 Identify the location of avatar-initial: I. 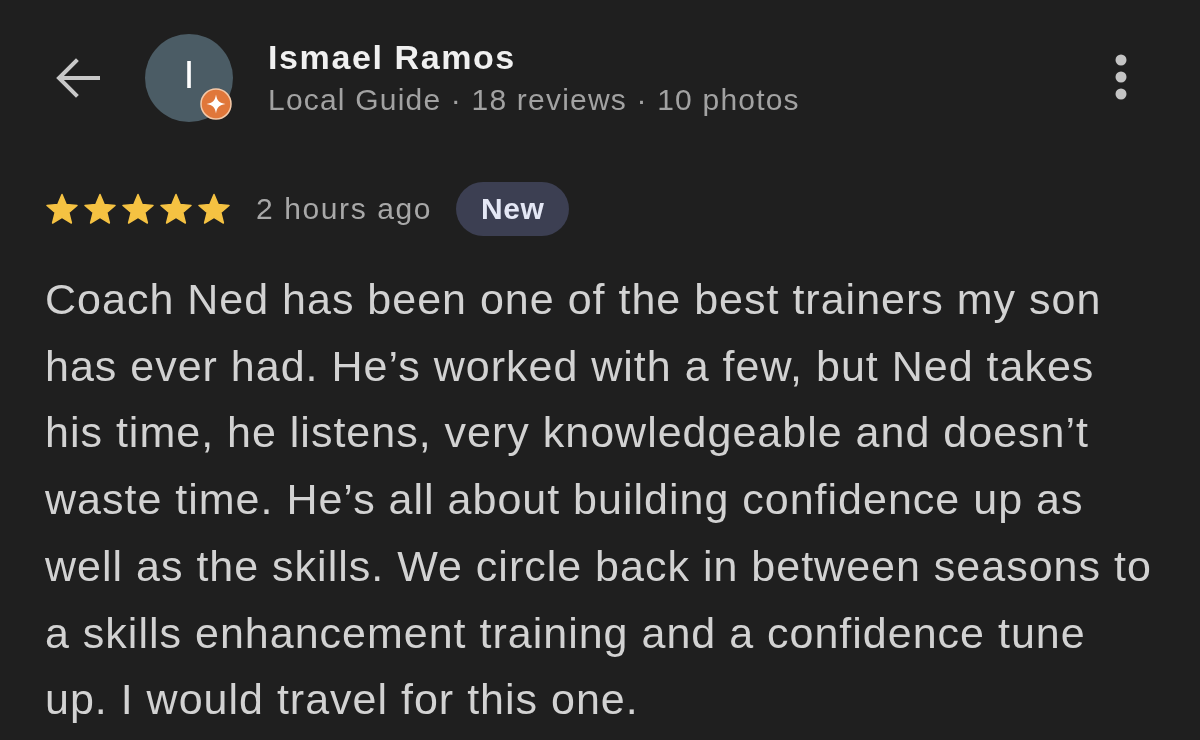
(189, 75).